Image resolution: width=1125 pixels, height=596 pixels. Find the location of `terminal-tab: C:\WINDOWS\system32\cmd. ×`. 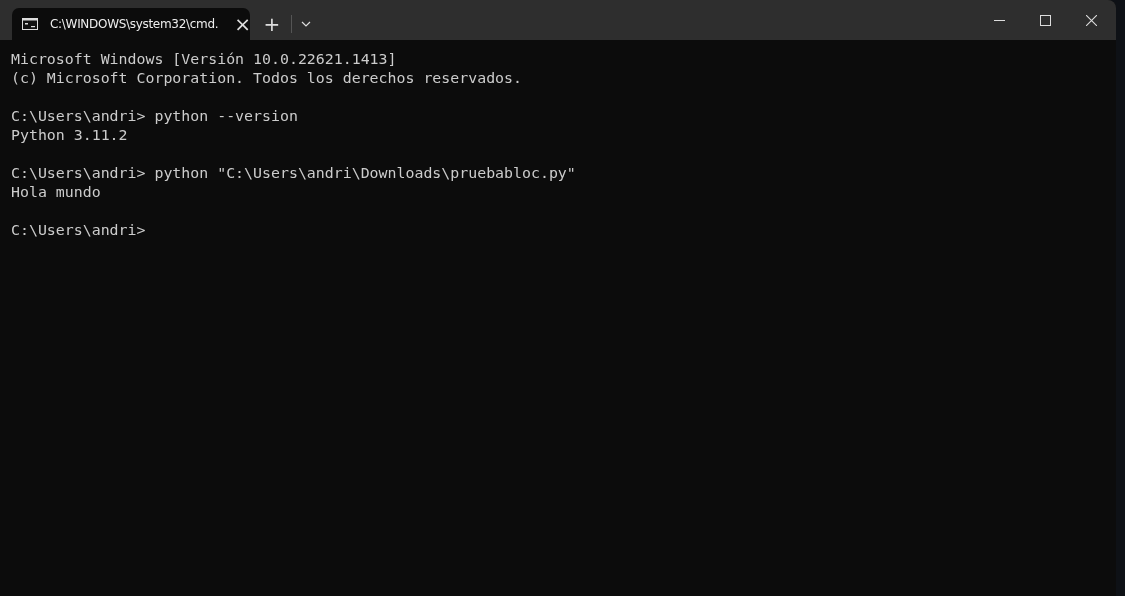

terminal-tab: C:\WINDOWS\system32\cmd. × is located at coordinates (131, 24).